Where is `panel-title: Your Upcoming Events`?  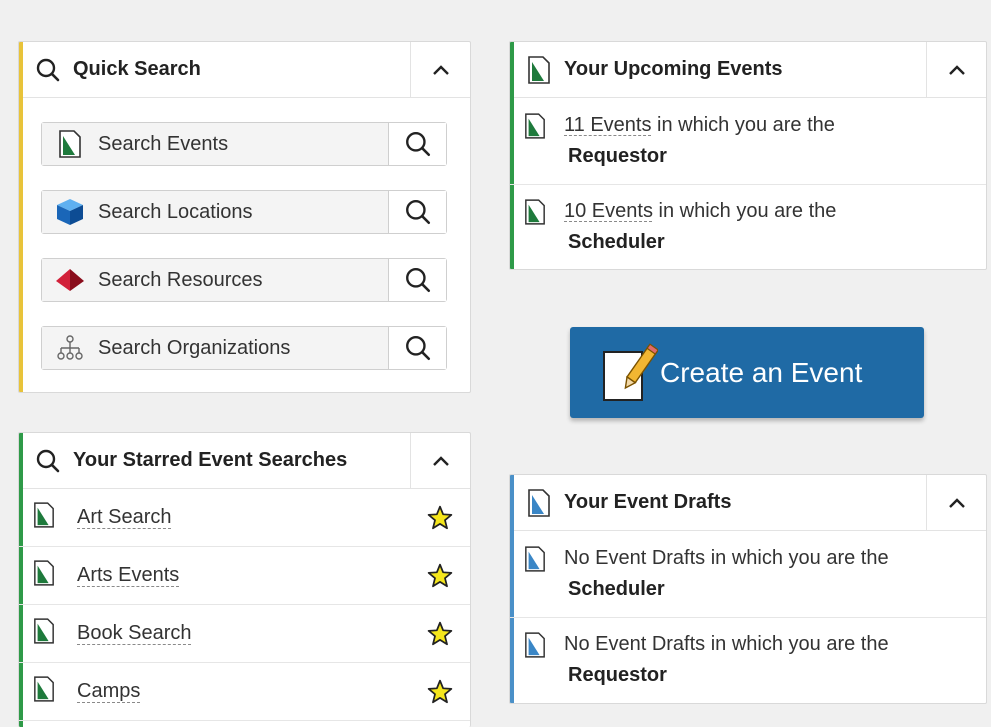 panel-title: Your Upcoming Events is located at coordinates (673, 69).